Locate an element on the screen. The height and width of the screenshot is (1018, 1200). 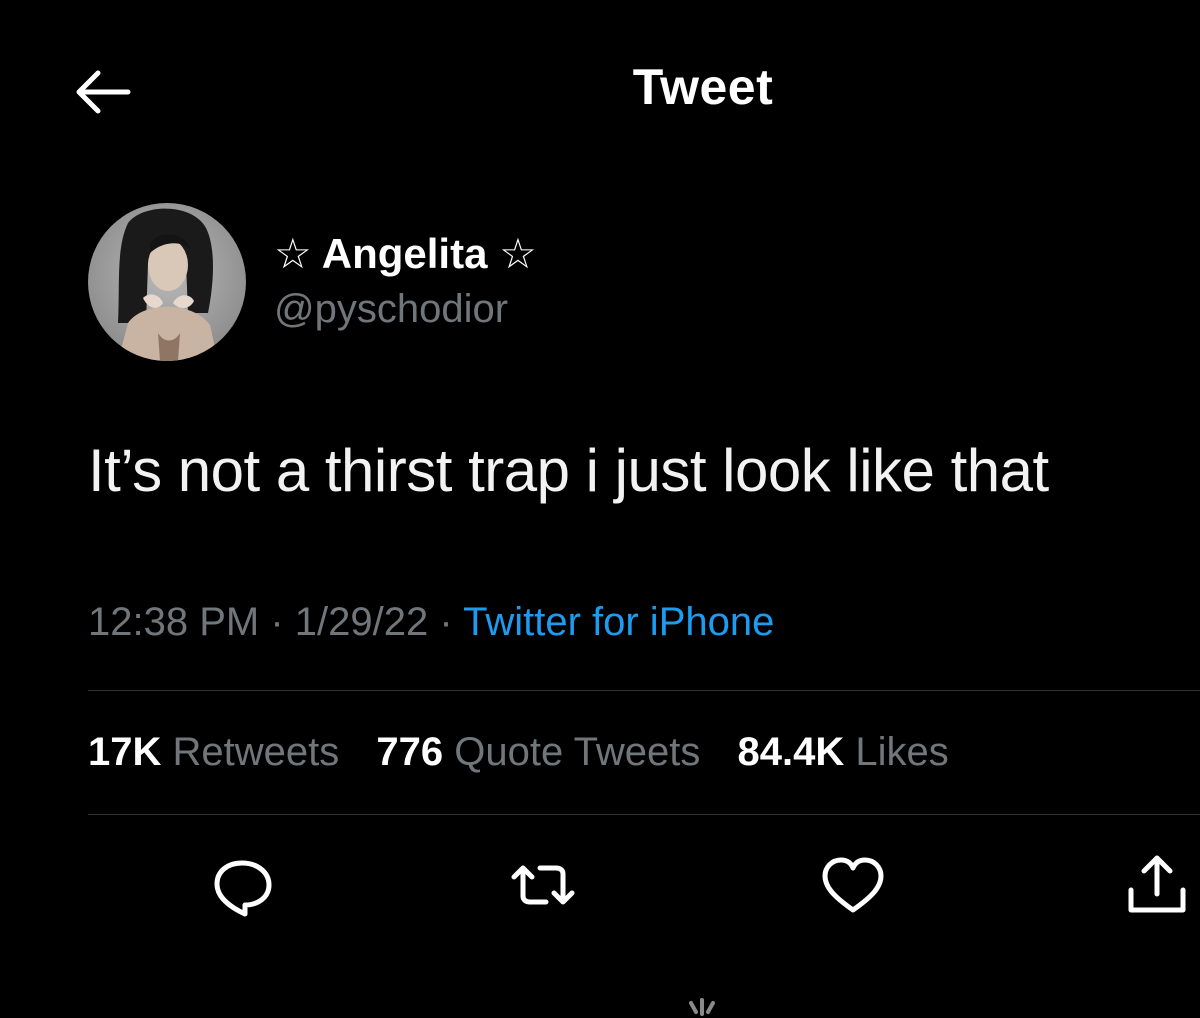
share-icon is located at coordinates (1157, 884).